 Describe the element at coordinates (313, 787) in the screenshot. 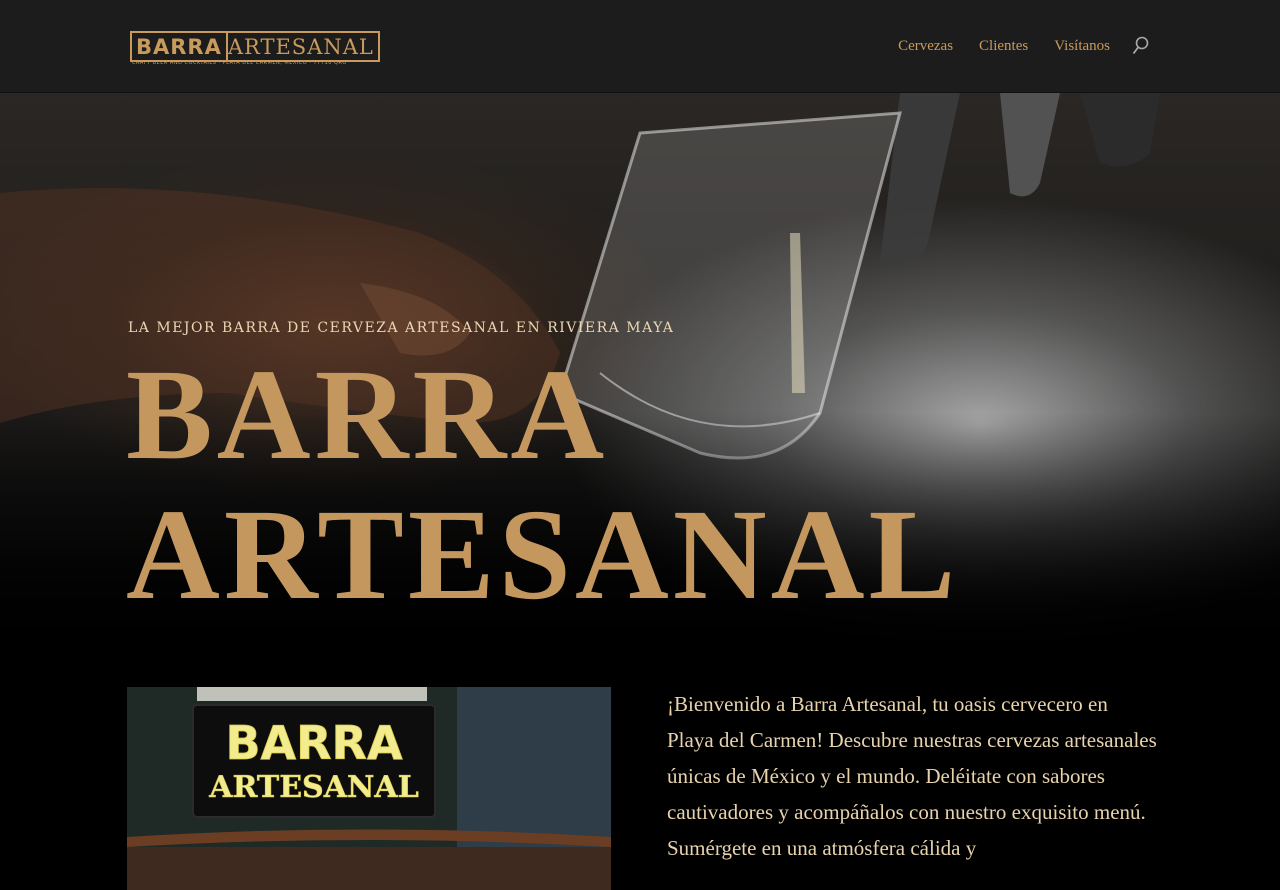

I see `sign-text-artesanal: ARTESANAL` at that location.